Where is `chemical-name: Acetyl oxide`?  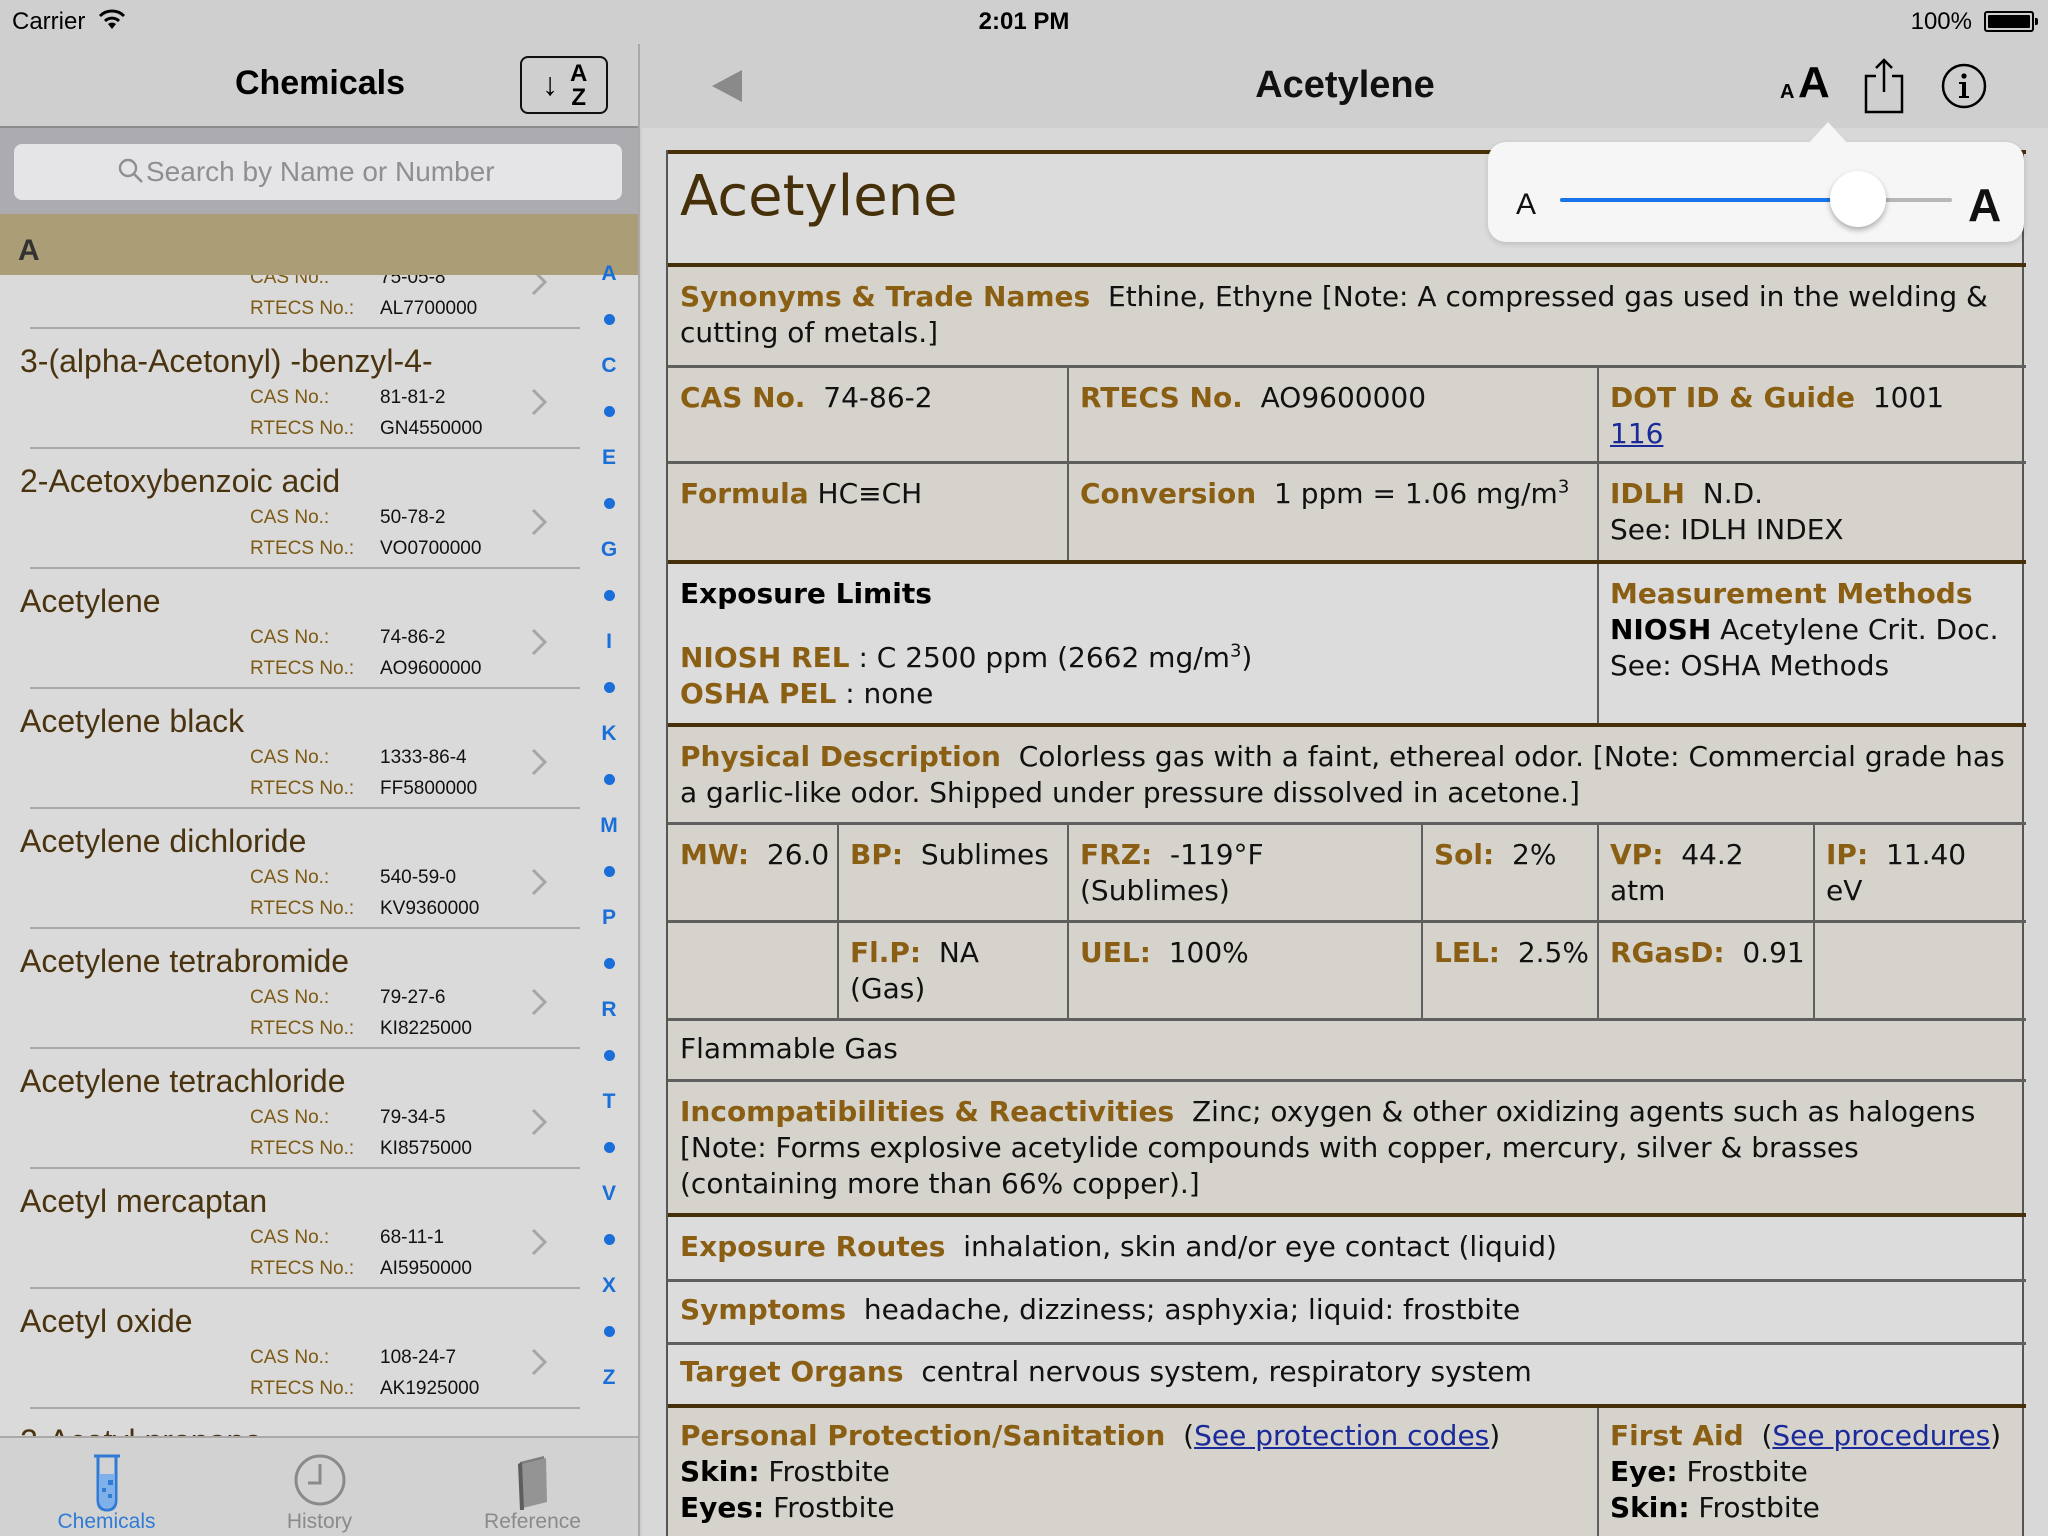
chemical-name: Acetyl oxide is located at coordinates (106, 1321).